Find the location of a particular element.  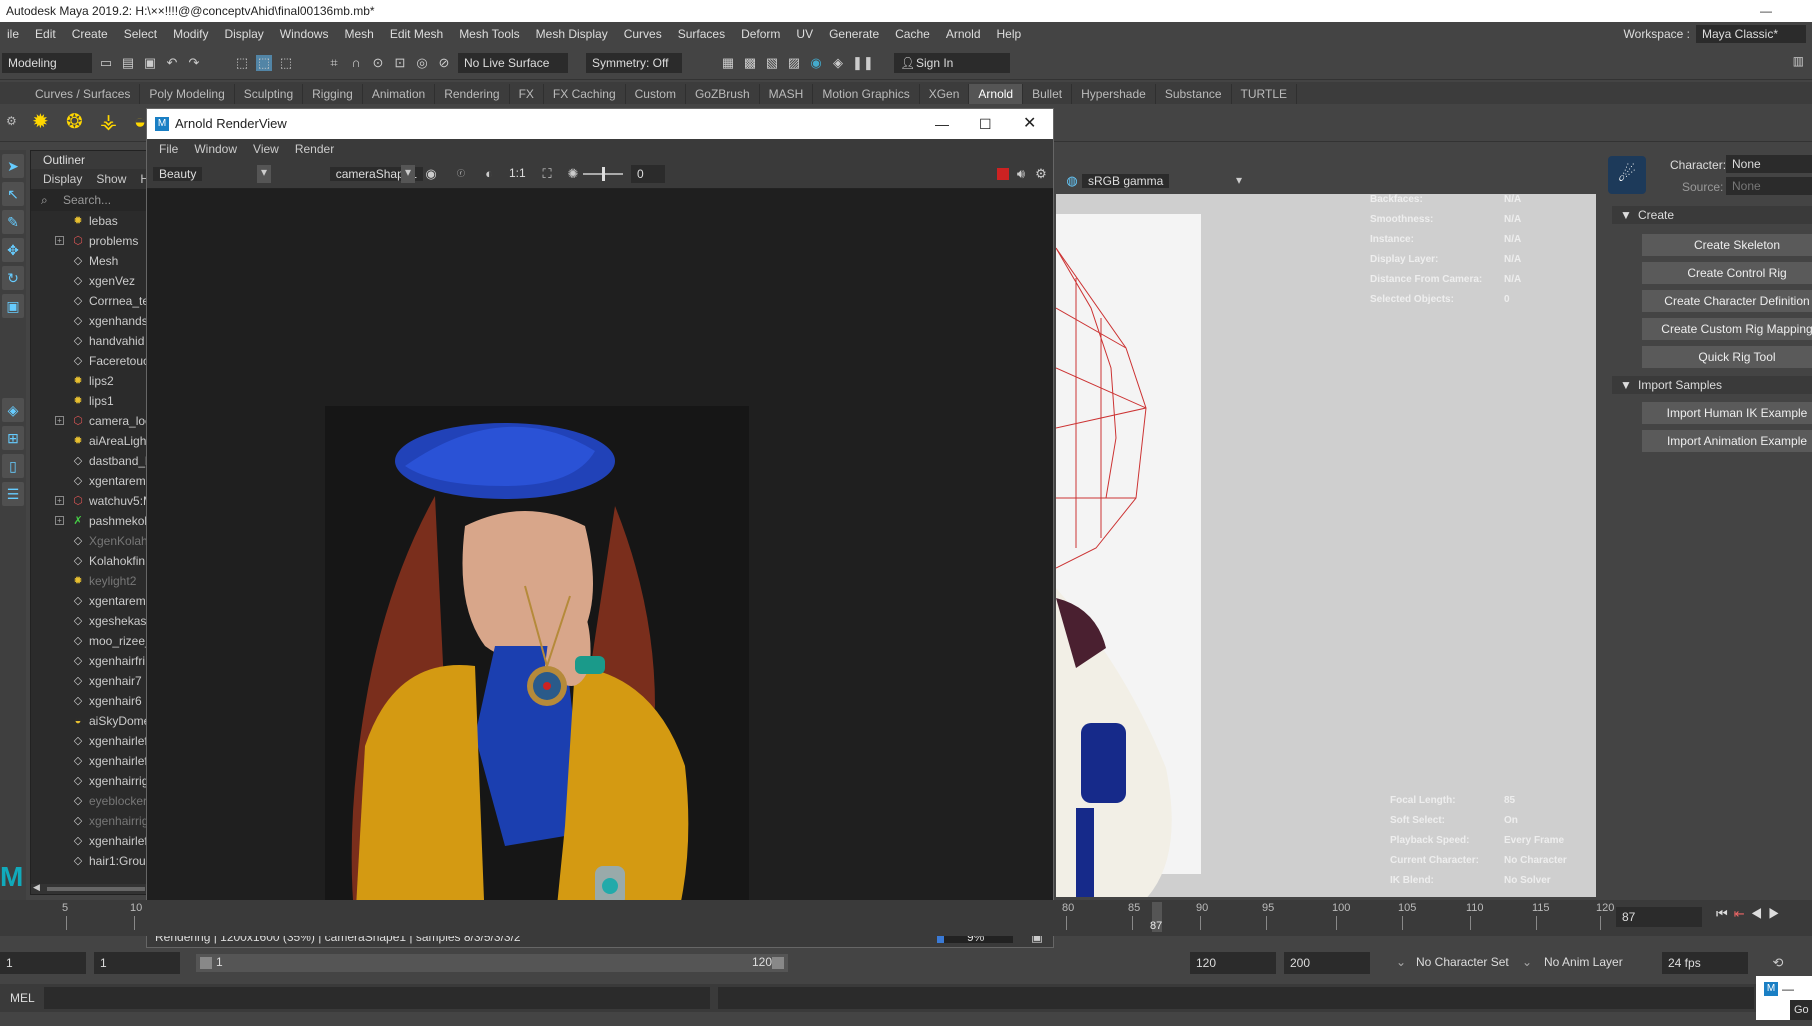

menu-item: Deform is located at coordinates (761, 34).